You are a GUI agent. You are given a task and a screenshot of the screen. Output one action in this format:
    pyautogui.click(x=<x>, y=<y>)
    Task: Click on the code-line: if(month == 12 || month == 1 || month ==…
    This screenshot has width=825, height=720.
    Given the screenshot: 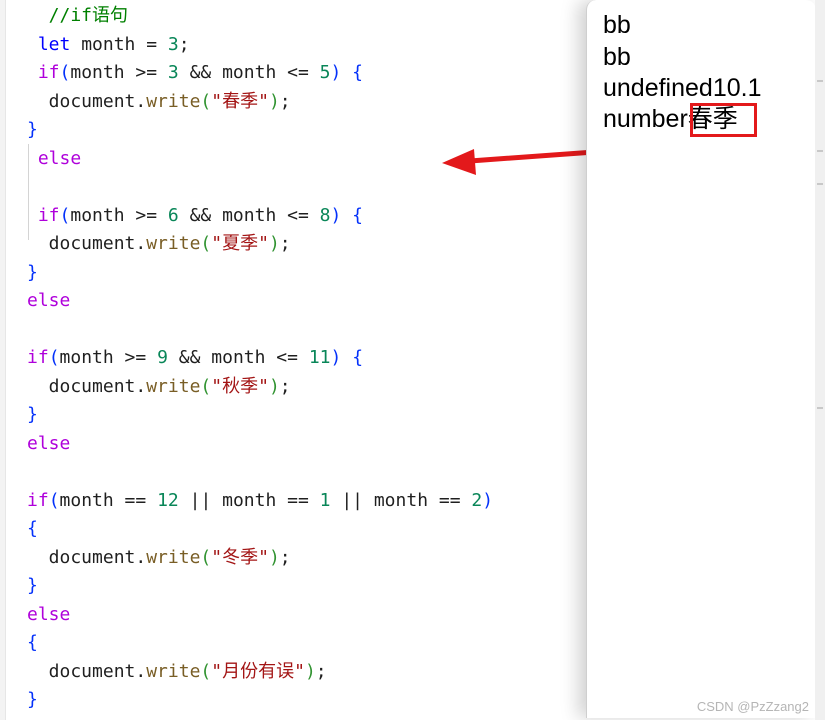 What is the action you would take?
    pyautogui.click(x=260, y=501)
    